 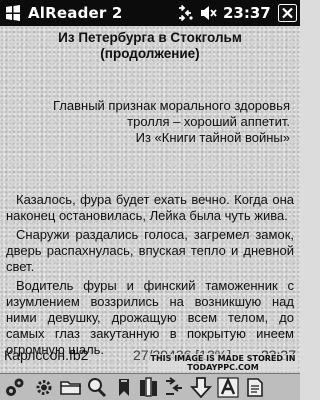 What do you see at coordinates (124, 387) in the screenshot?
I see `bookmark-icon` at bounding box center [124, 387].